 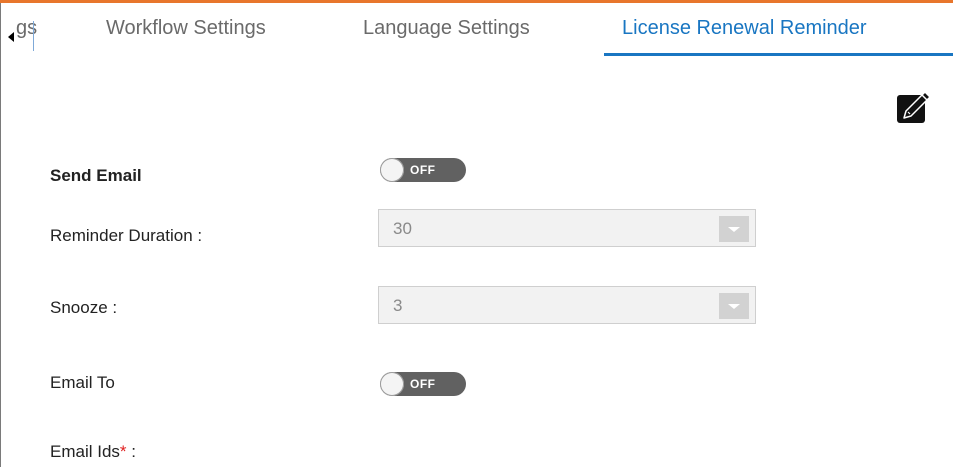 I want to click on tab-workflow-settings: Workflow Settings, so click(x=186, y=28).